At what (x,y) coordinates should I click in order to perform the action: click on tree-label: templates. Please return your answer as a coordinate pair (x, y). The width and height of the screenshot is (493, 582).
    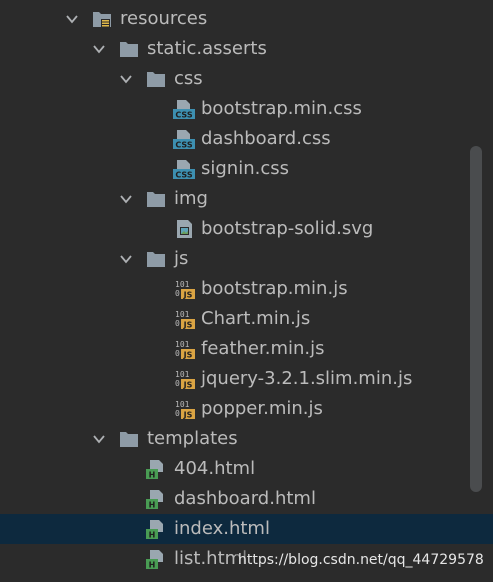
    Looking at the image, I should click on (192, 438).